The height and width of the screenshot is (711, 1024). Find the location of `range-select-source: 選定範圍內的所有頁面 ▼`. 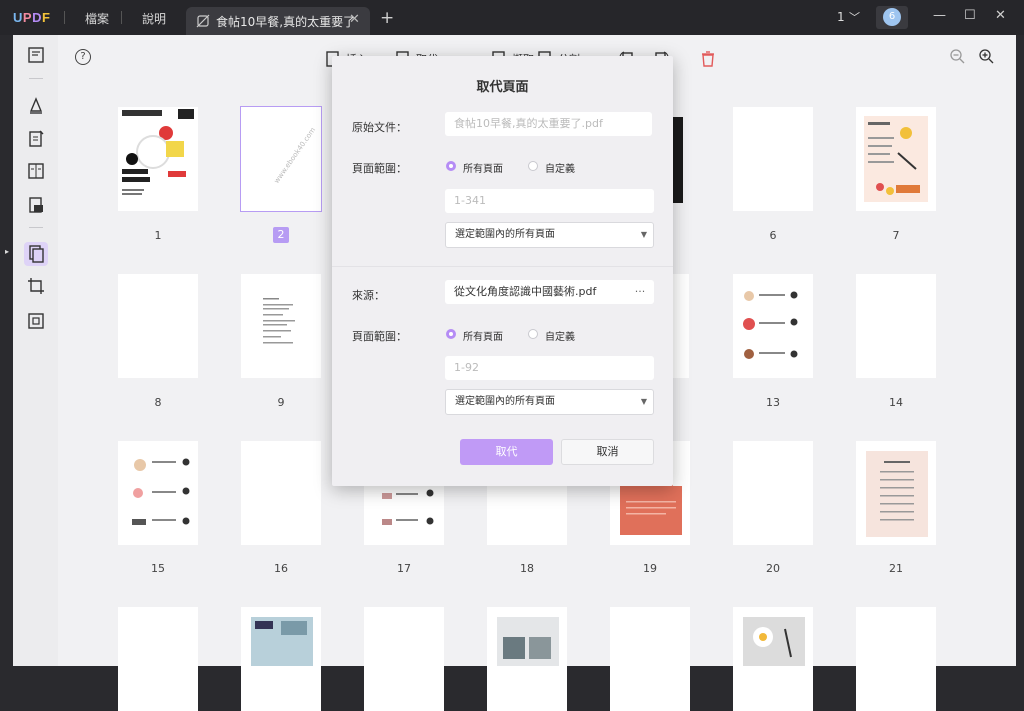

range-select-source: 選定範圍內的所有頁面 ▼ is located at coordinates (549, 402).